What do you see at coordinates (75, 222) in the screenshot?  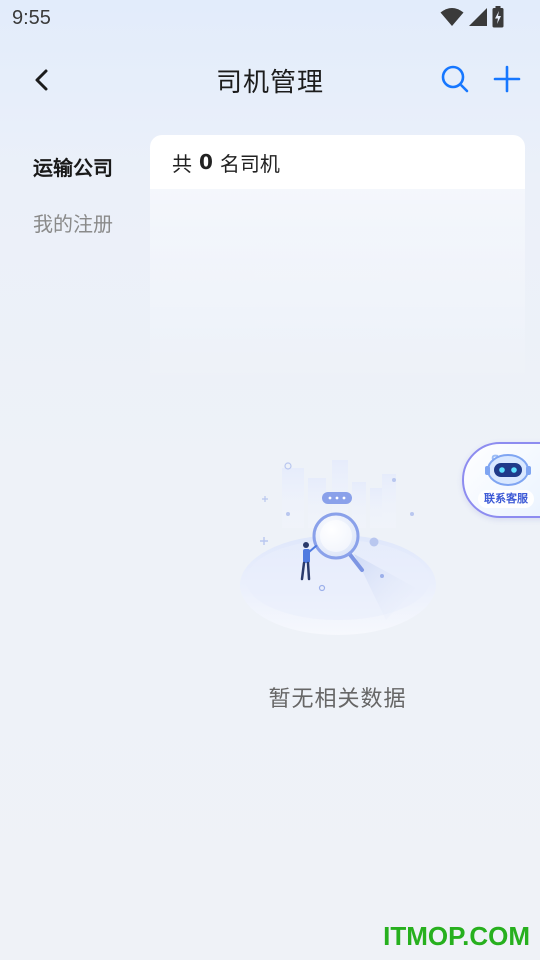 I see `side-item-my-registration: 我的注册` at bounding box center [75, 222].